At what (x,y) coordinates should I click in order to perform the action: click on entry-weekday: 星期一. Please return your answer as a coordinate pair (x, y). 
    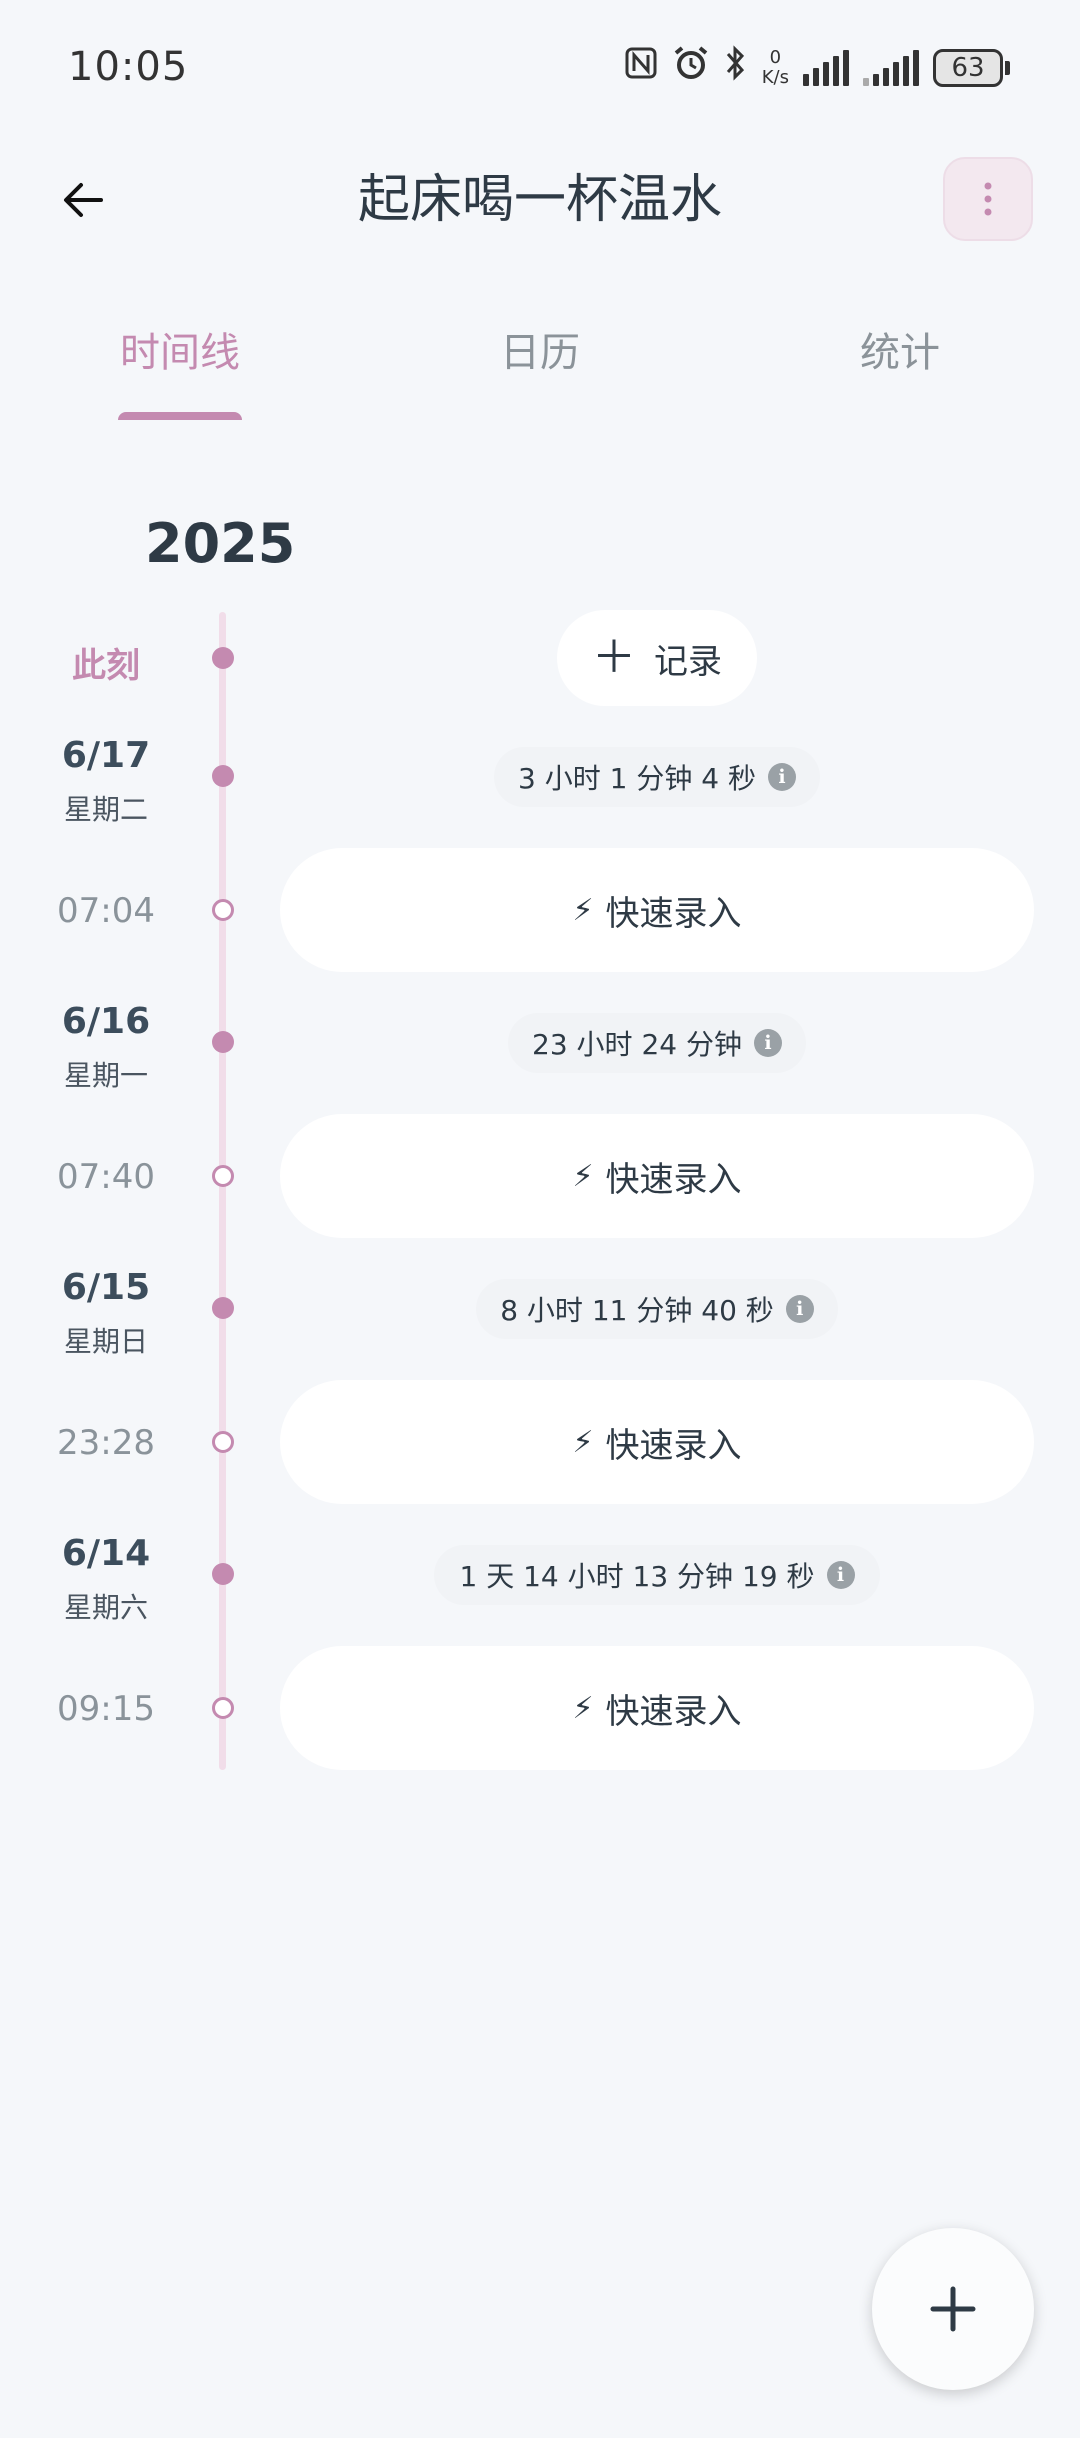
    Looking at the image, I should click on (105, 1075).